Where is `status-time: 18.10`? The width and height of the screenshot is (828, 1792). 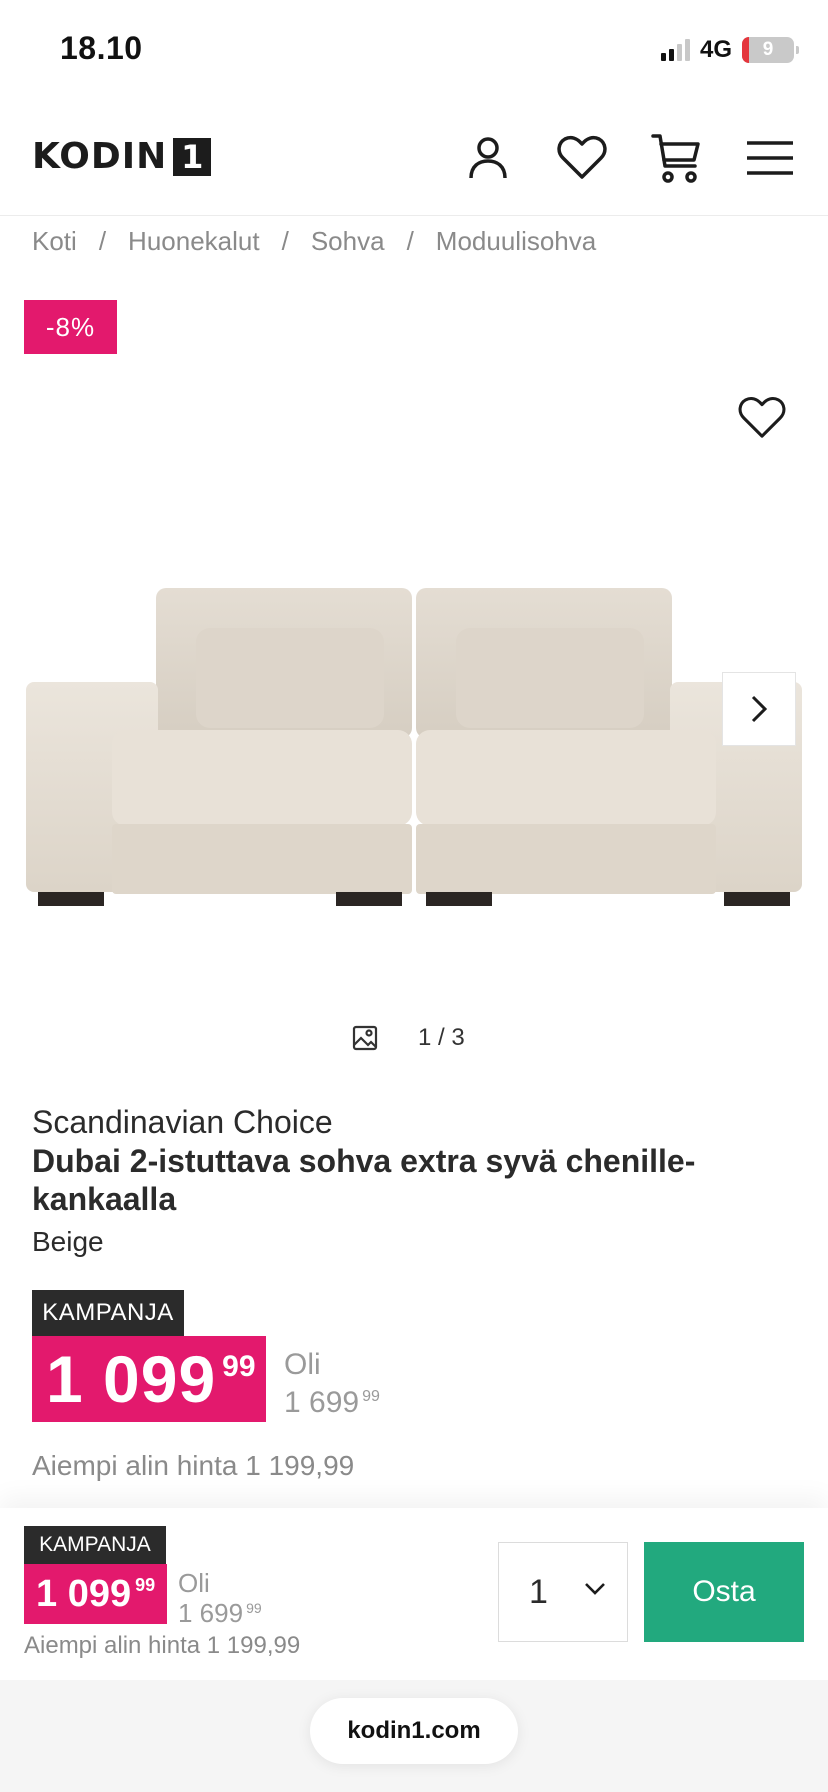
status-time: 18.10 is located at coordinates (101, 48).